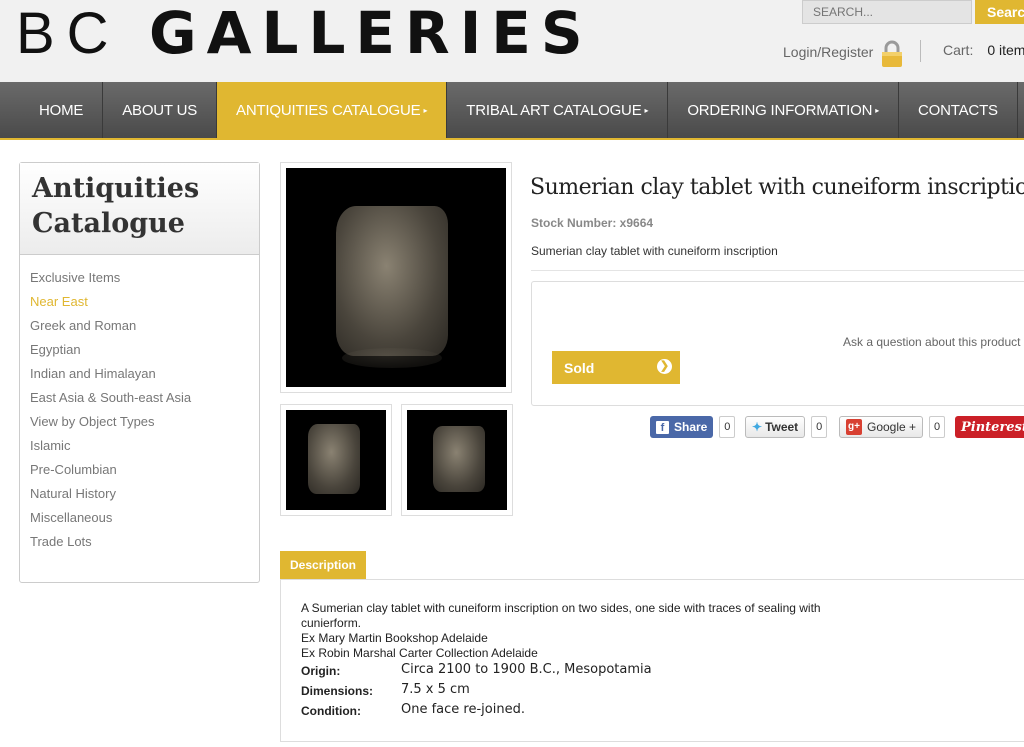 The image size is (1024, 747). Describe the element at coordinates (139, 546) in the screenshot. I see `category-trade-lots: Trade Lots` at that location.